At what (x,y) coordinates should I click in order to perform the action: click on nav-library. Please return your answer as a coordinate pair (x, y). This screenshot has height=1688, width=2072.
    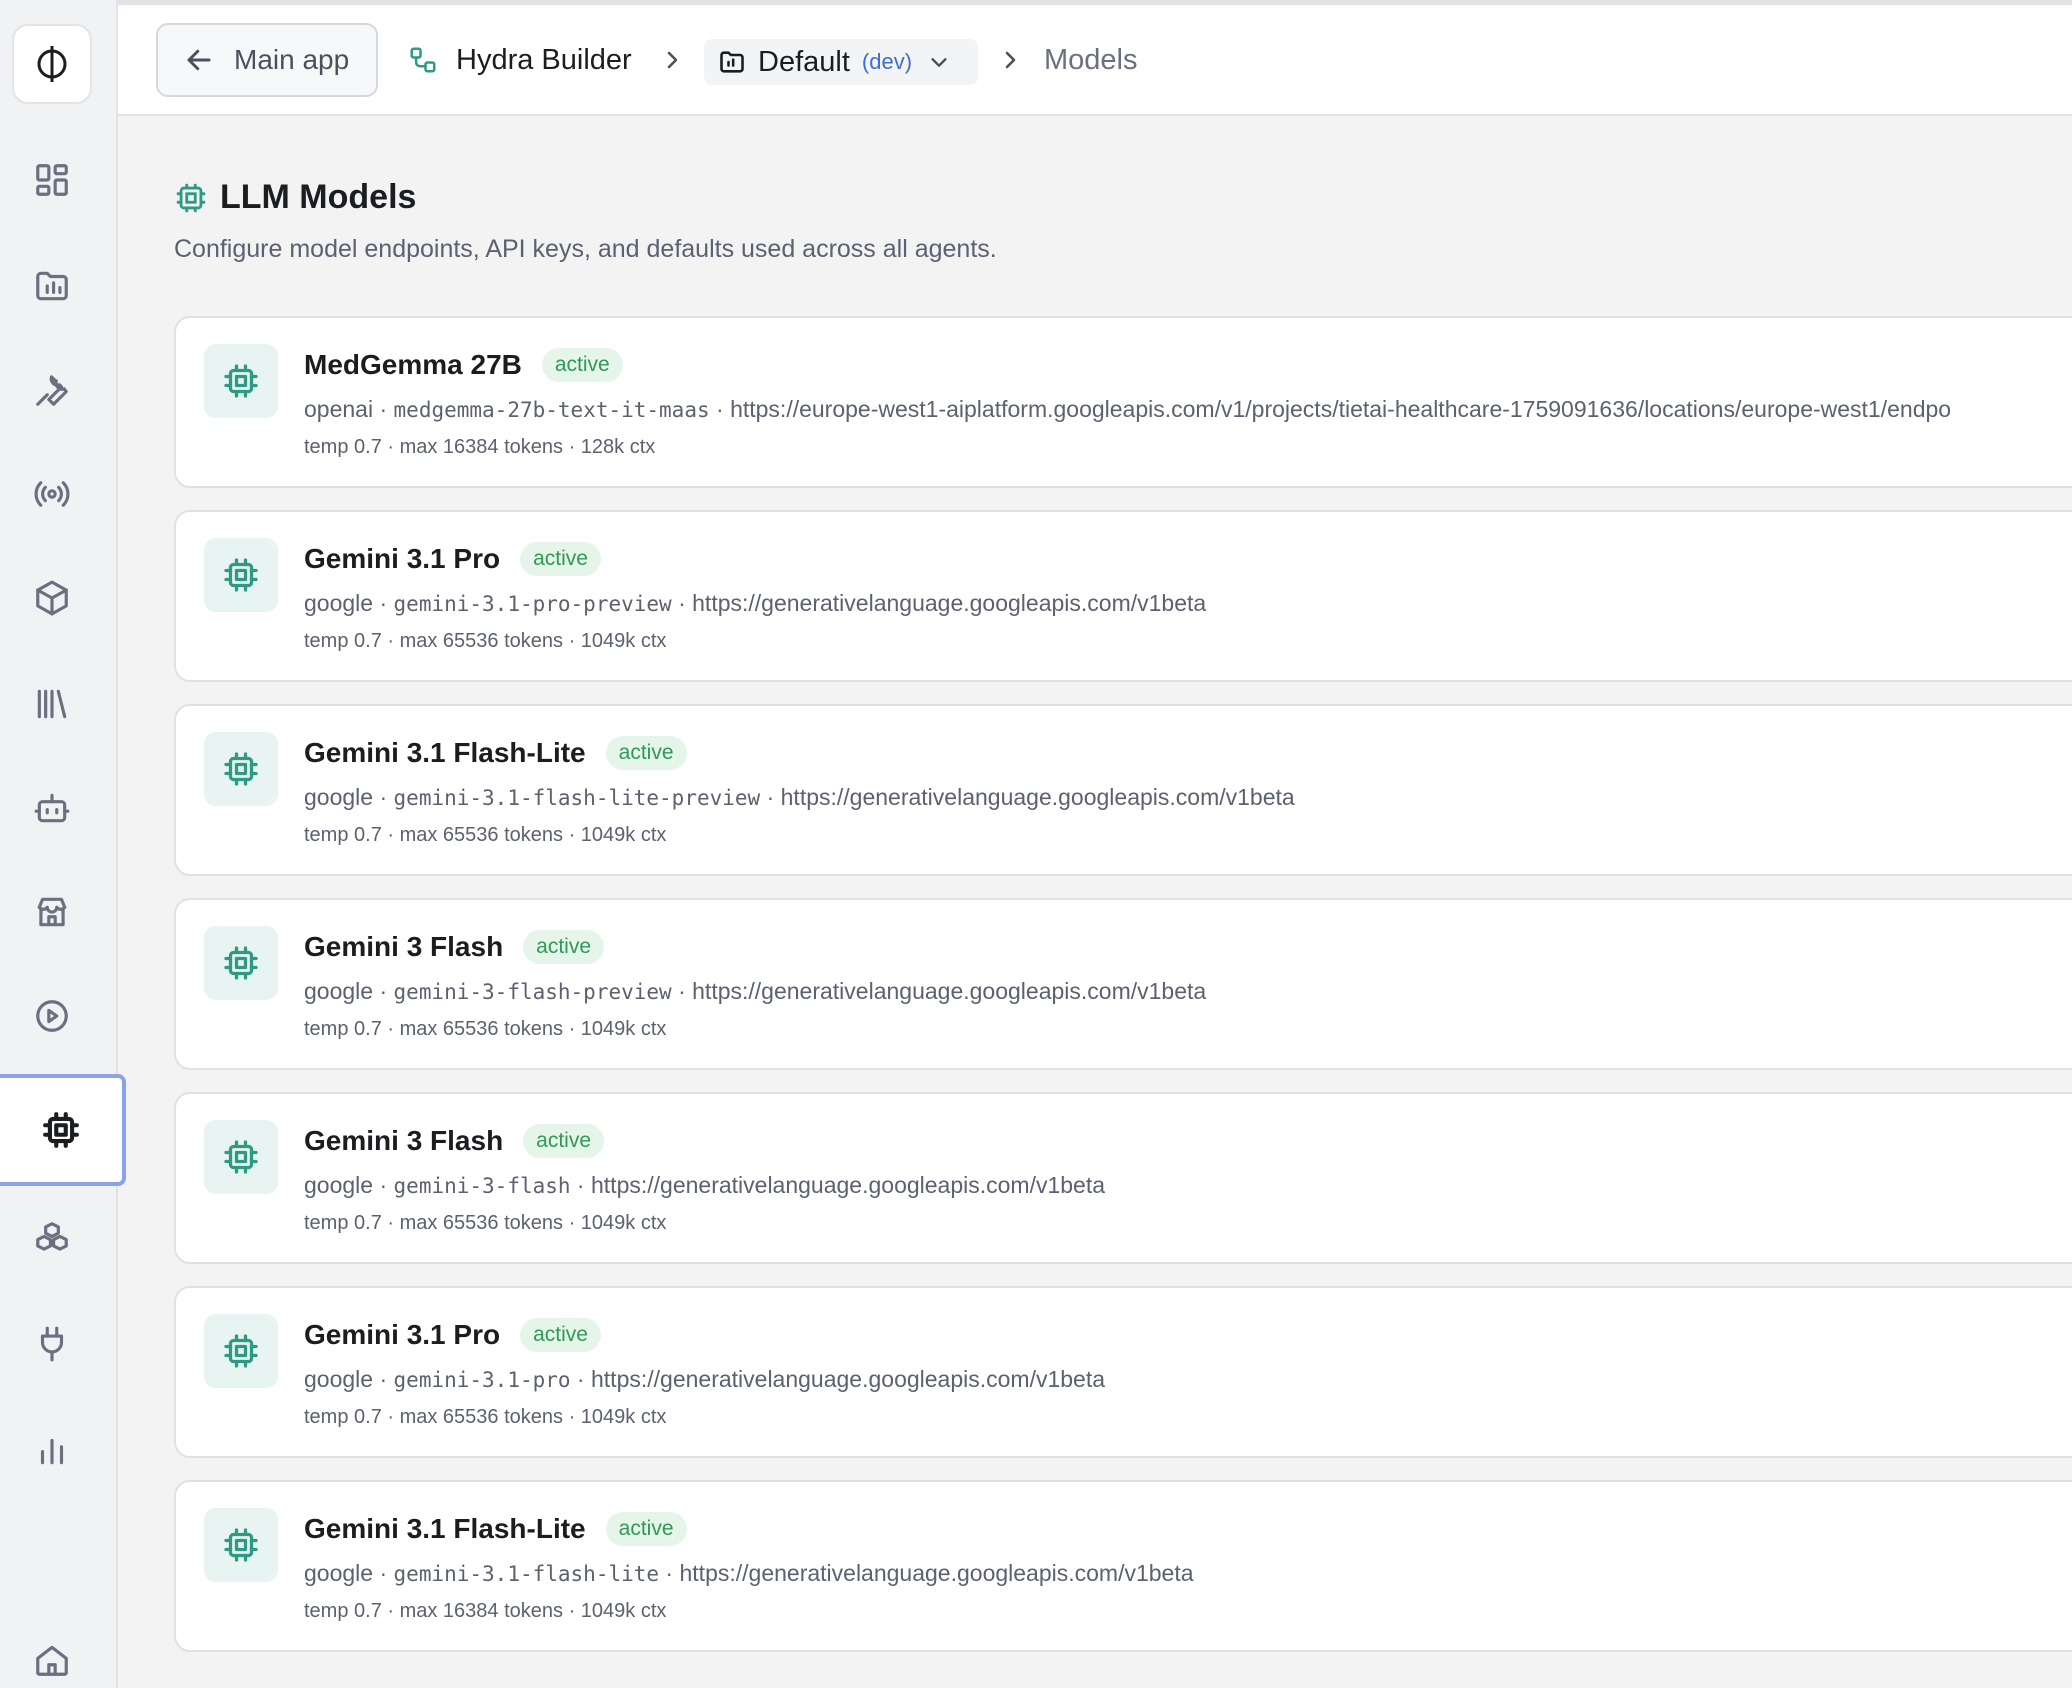
    Looking at the image, I should click on (52, 704).